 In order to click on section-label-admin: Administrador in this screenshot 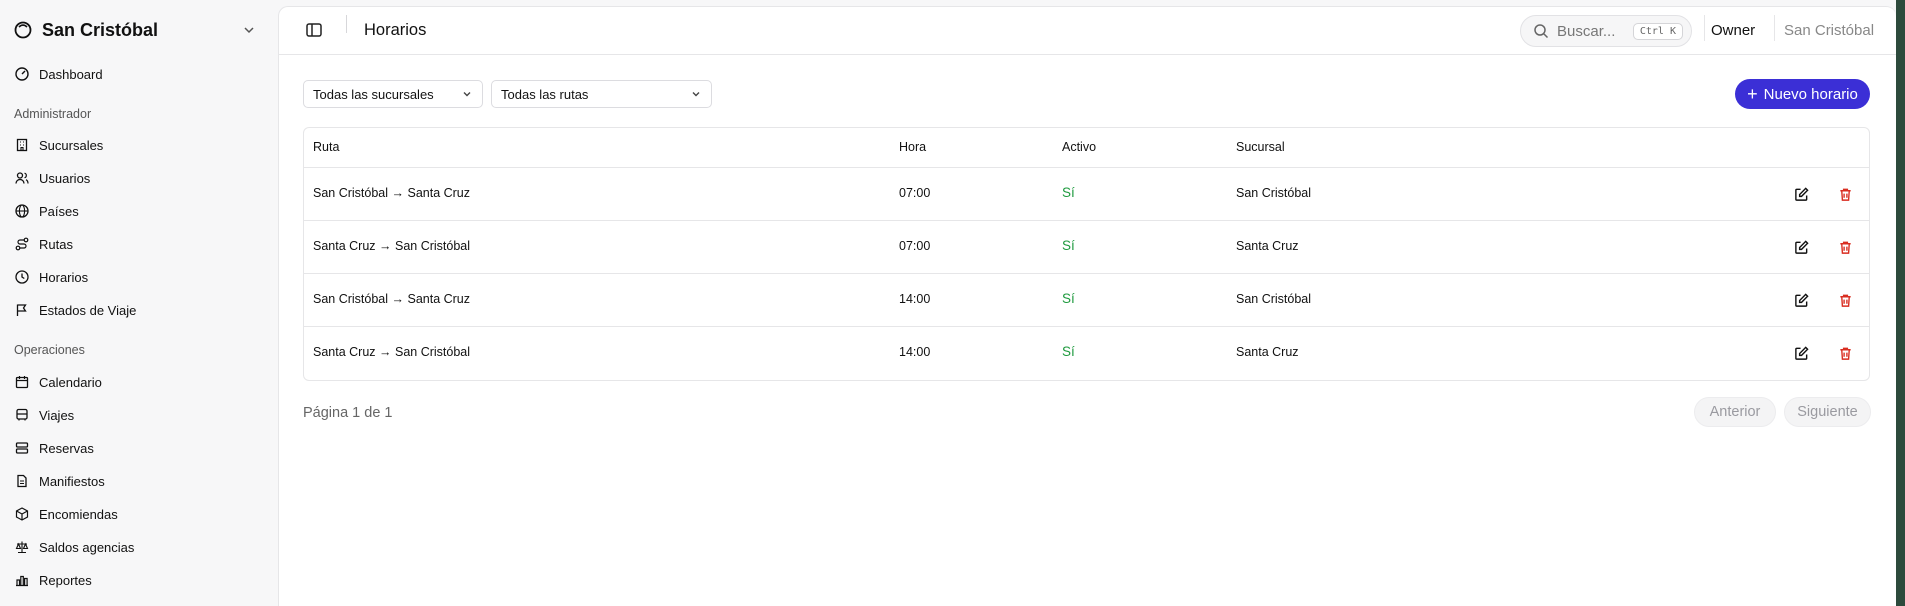, I will do `click(53, 114)`.